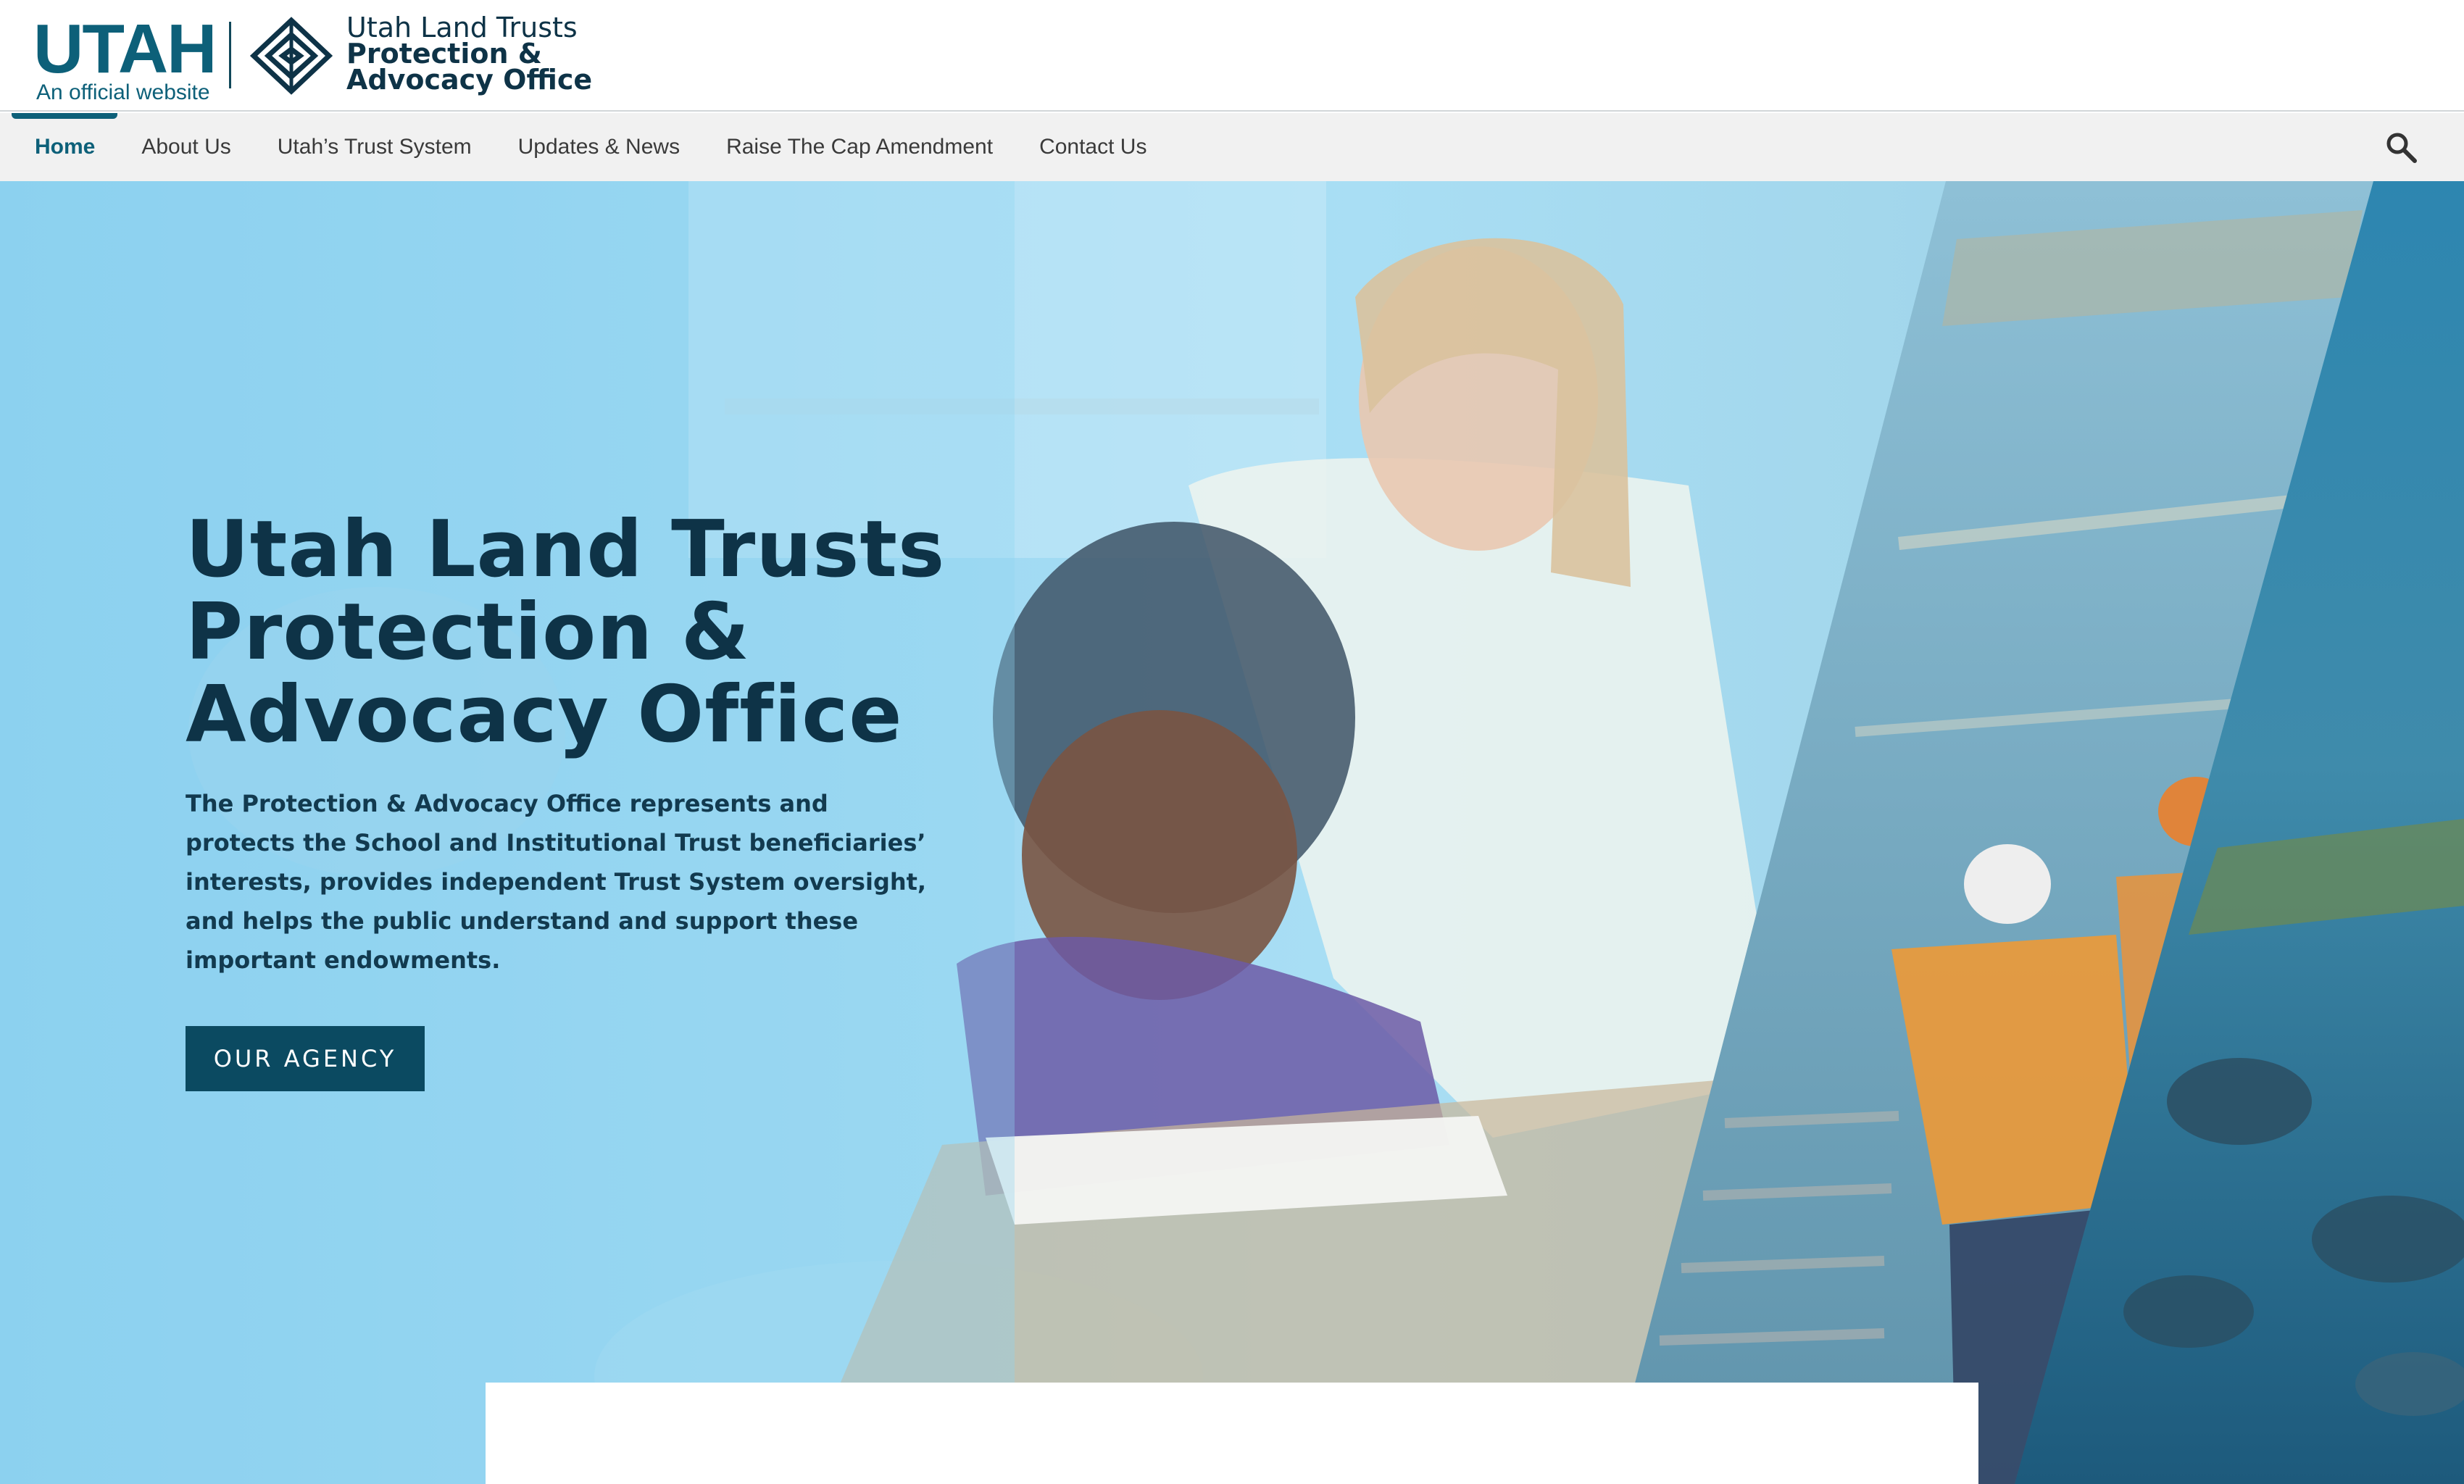 The width and height of the screenshot is (2464, 1484). What do you see at coordinates (1232, 1433) in the screenshot?
I see `content-card` at bounding box center [1232, 1433].